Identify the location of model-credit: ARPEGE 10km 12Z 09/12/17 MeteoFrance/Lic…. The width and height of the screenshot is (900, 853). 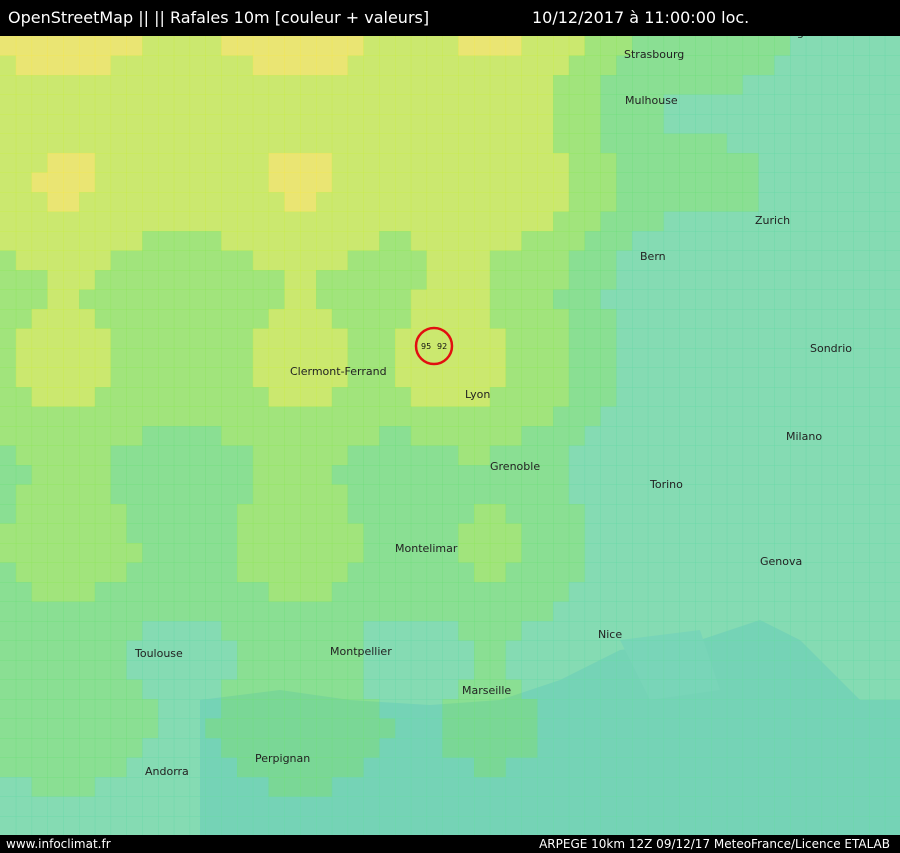
(714, 844).